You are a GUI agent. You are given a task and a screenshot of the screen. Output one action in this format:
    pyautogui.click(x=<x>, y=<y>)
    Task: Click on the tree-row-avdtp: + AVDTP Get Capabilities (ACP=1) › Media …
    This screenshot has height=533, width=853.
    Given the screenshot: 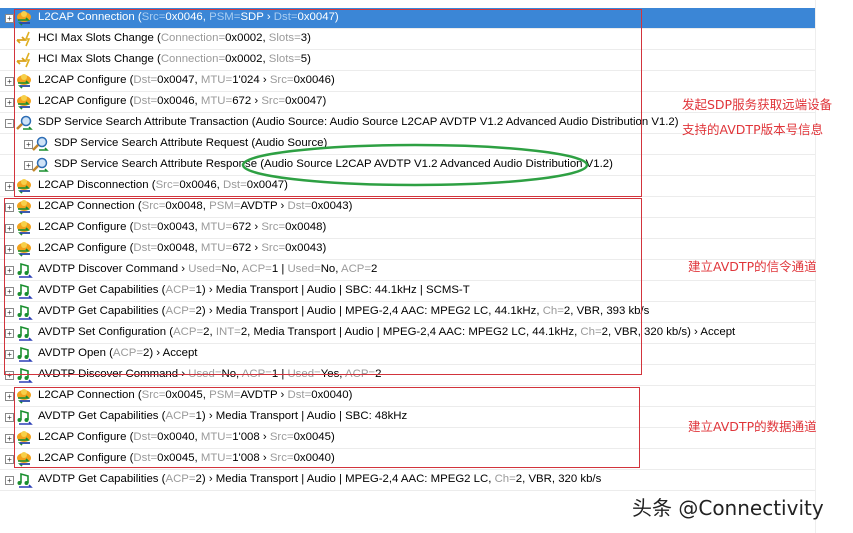 What is the action you would take?
    pyautogui.click(x=407, y=291)
    